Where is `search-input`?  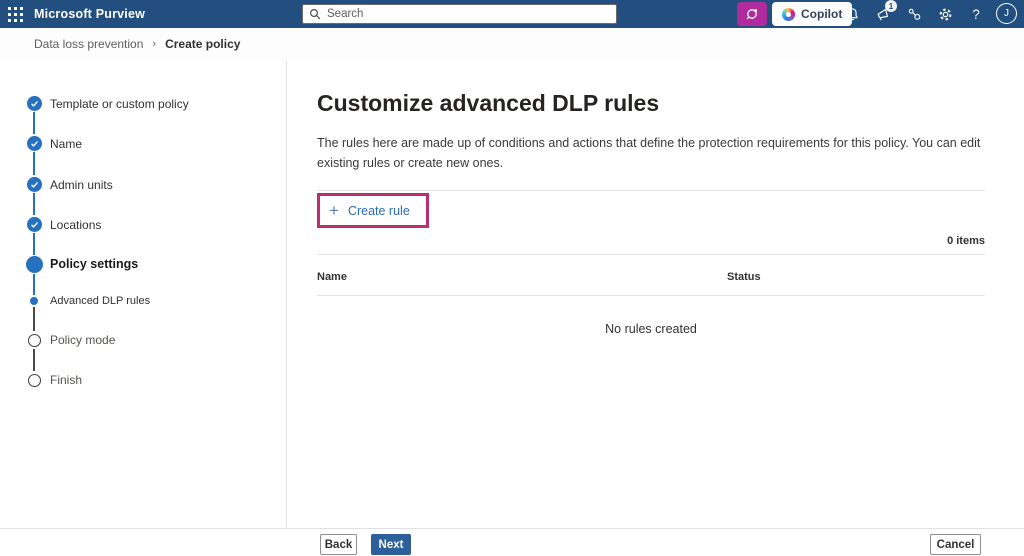
search-input is located at coordinates (468, 14).